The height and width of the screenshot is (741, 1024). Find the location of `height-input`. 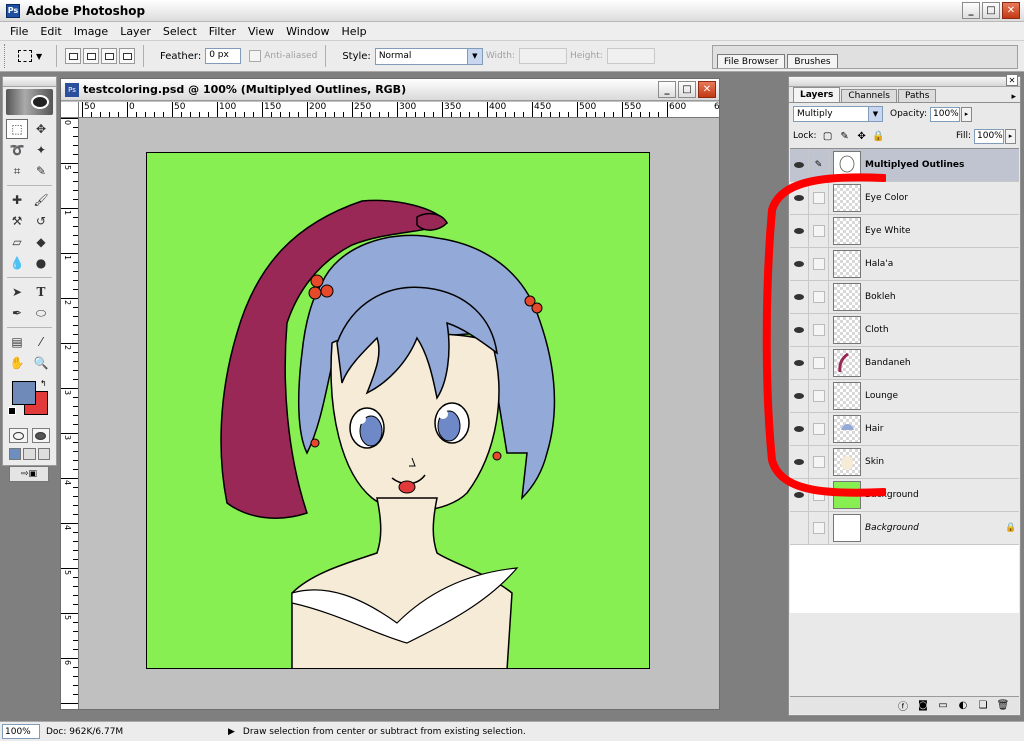

height-input is located at coordinates (630, 56).